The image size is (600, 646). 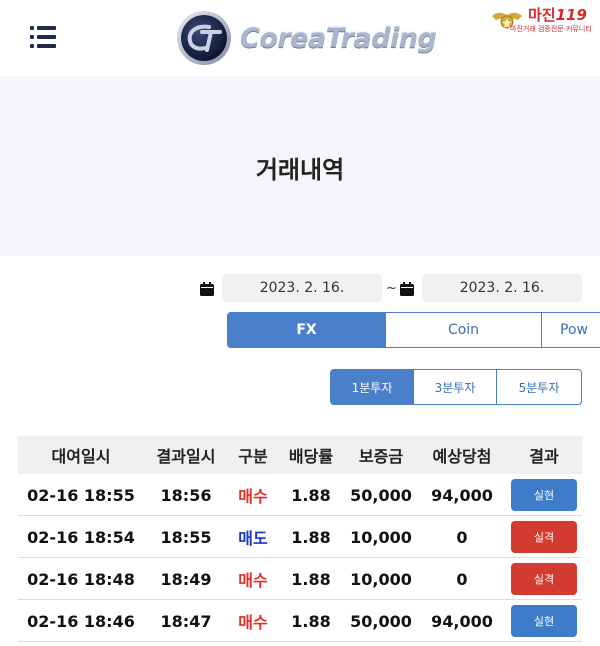 What do you see at coordinates (186, 537) in the screenshot?
I see `cell-result-time: 18:55` at bounding box center [186, 537].